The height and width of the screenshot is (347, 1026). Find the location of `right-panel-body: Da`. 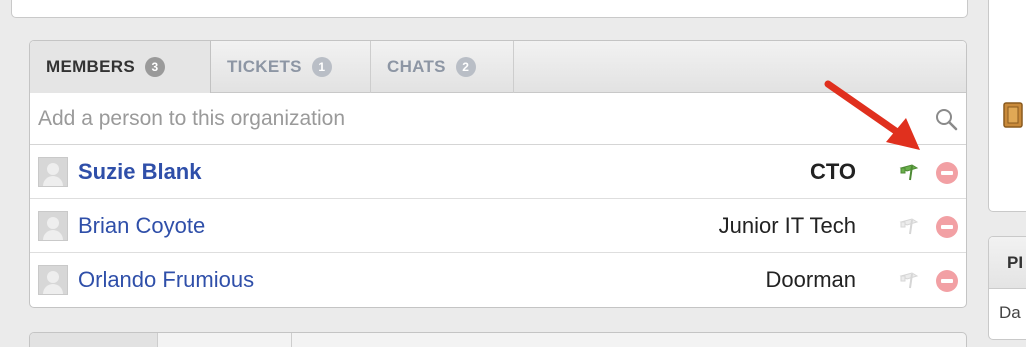

right-panel-body: Da is located at coordinates (1010, 312).